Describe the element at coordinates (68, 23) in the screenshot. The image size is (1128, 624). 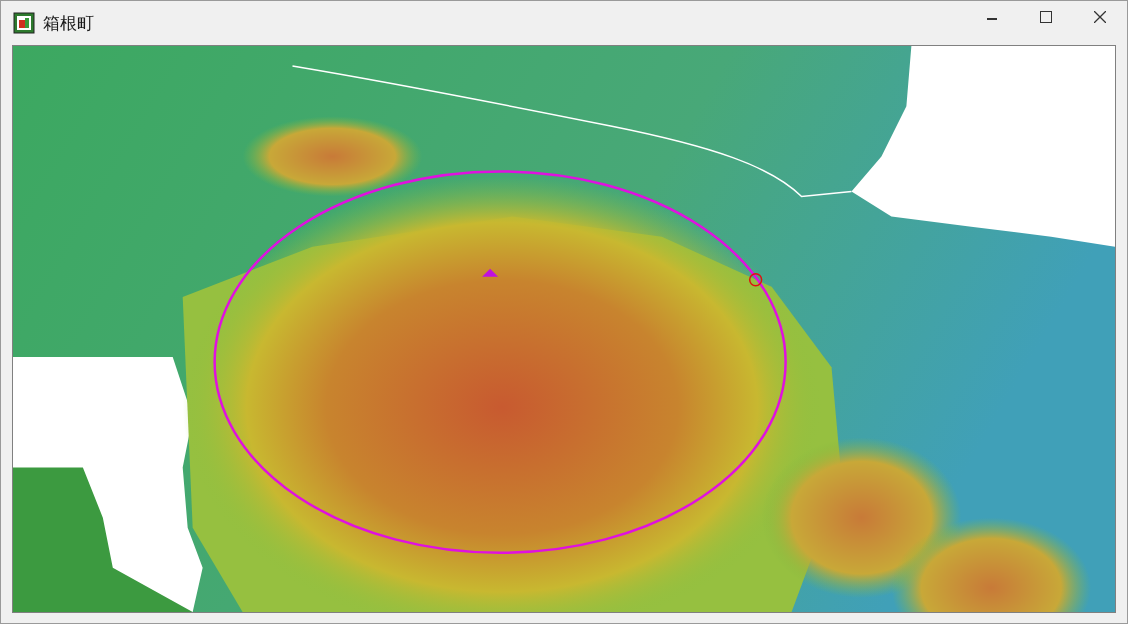
I see `window-title: 箱根町` at that location.